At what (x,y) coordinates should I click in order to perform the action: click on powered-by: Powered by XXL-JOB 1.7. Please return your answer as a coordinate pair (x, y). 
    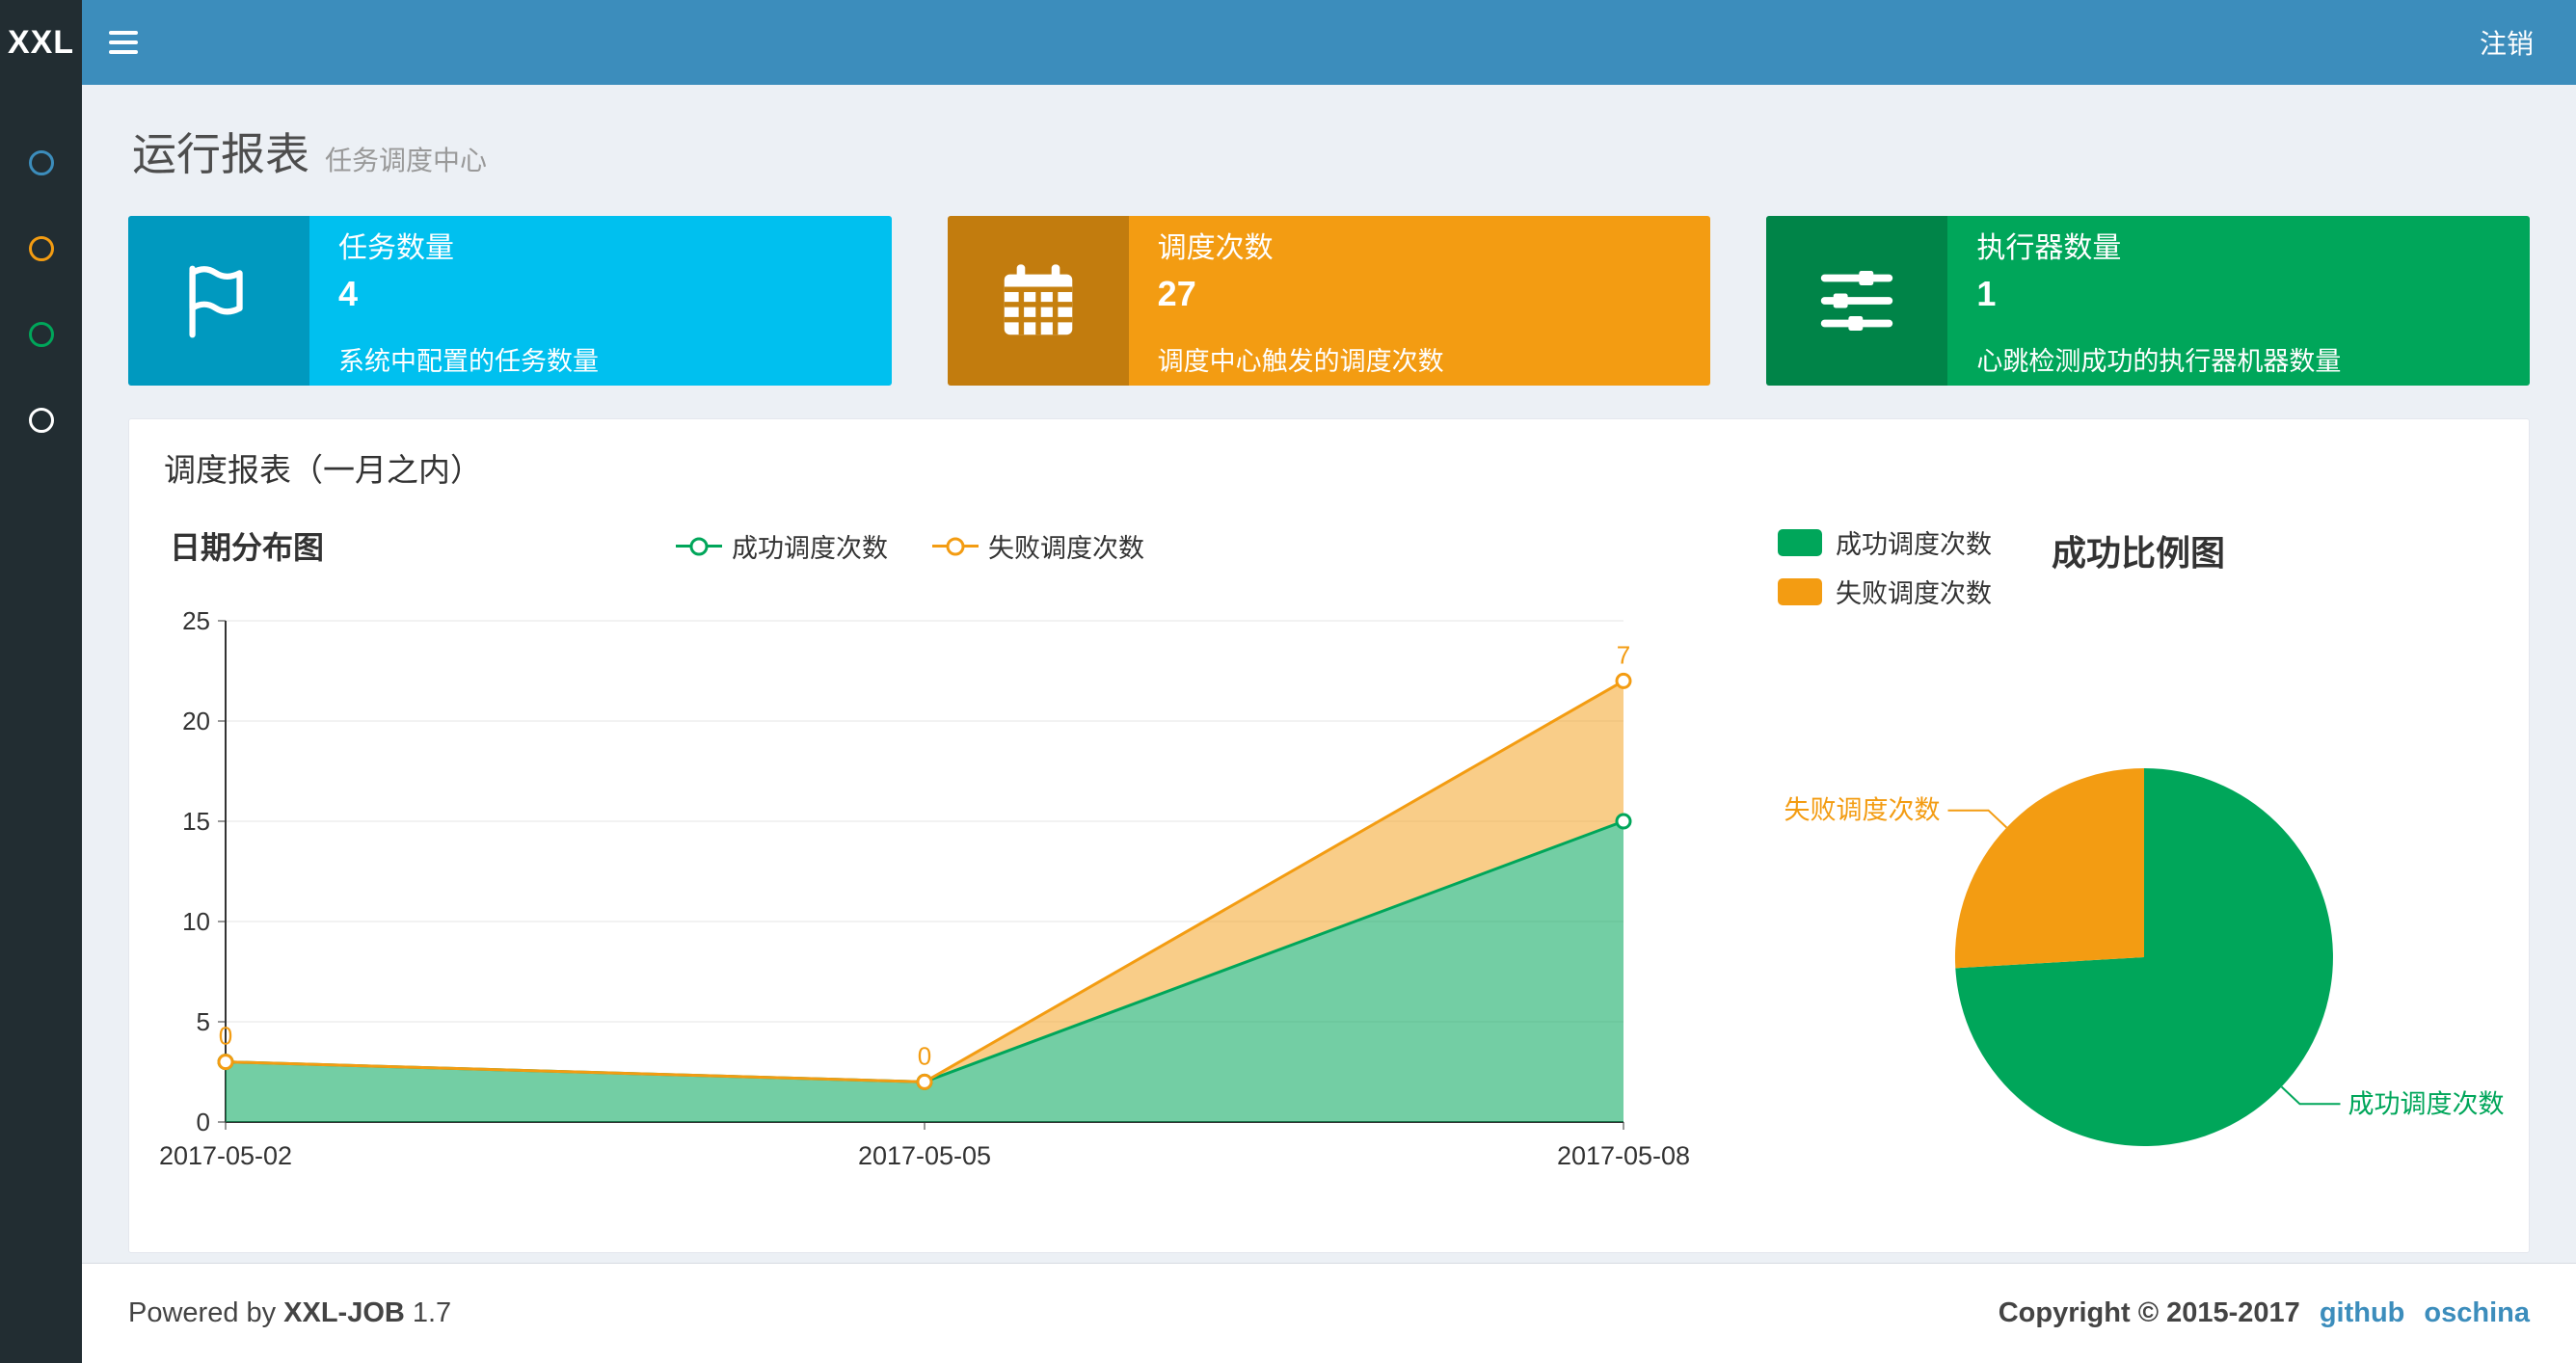
    Looking at the image, I should click on (290, 1312).